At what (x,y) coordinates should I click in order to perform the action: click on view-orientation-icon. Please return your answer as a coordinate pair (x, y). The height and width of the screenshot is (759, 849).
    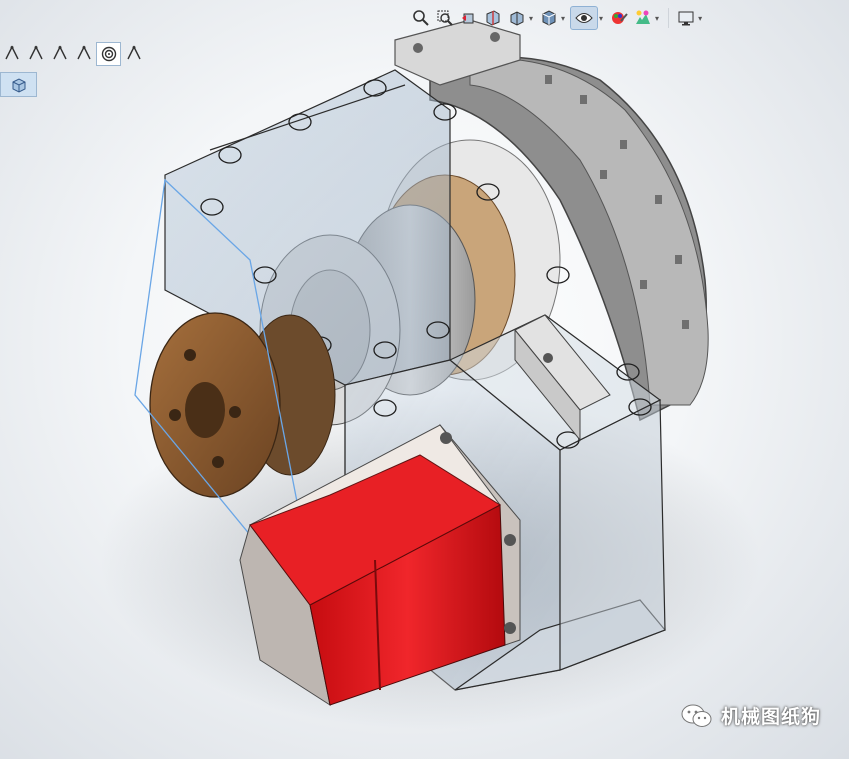
    Looking at the image, I should click on (517, 18).